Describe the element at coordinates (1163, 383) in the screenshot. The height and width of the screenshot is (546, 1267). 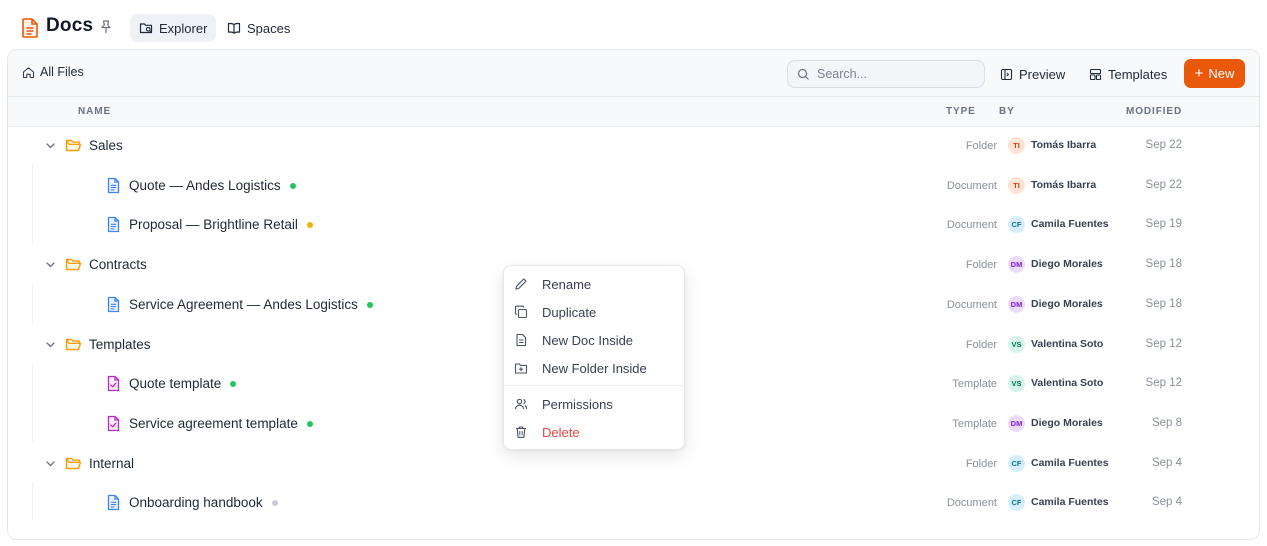
I see `row-modified: Sep 12` at that location.